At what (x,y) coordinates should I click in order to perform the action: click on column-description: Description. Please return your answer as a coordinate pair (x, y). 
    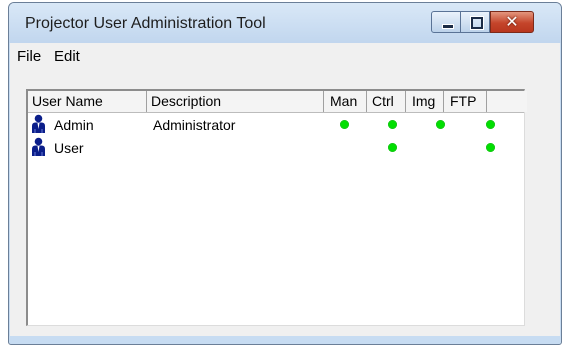
    Looking at the image, I should click on (235, 101).